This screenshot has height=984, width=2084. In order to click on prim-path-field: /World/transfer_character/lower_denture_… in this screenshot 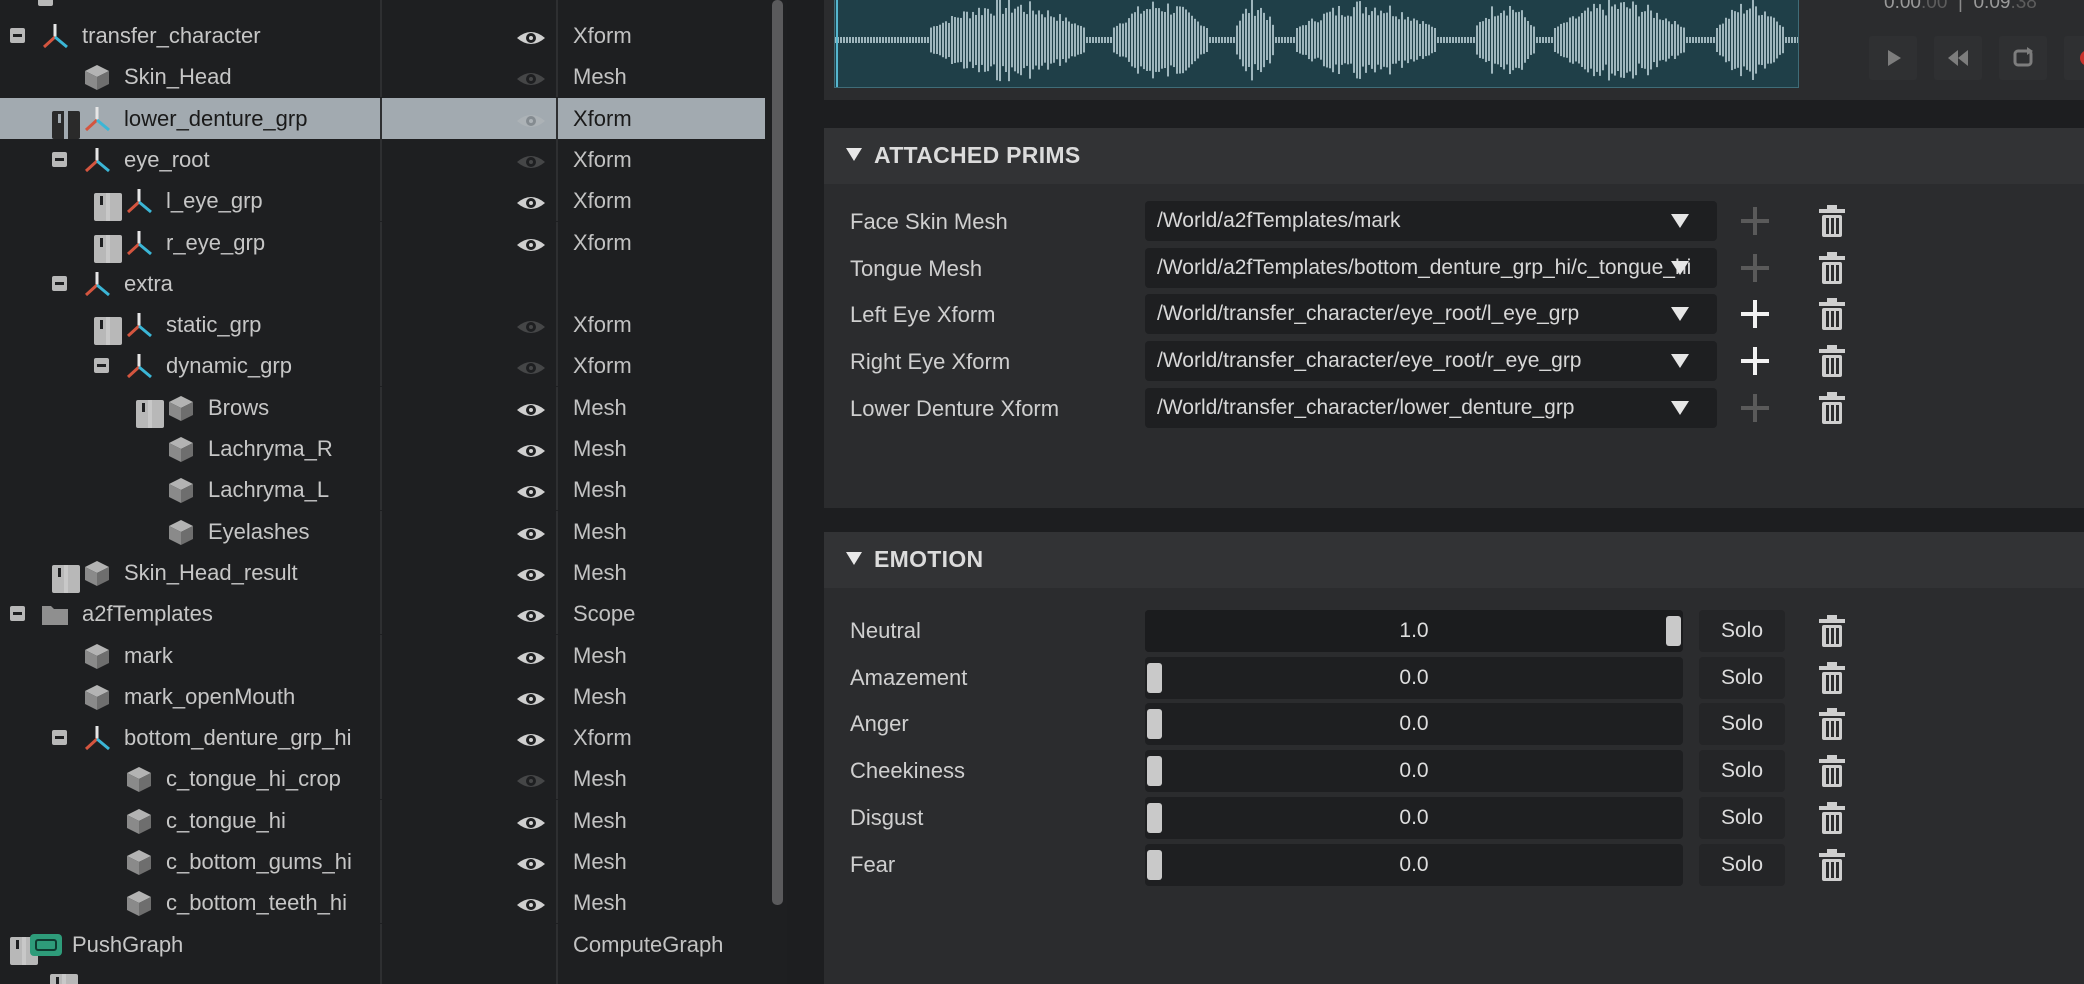, I will do `click(1431, 407)`.